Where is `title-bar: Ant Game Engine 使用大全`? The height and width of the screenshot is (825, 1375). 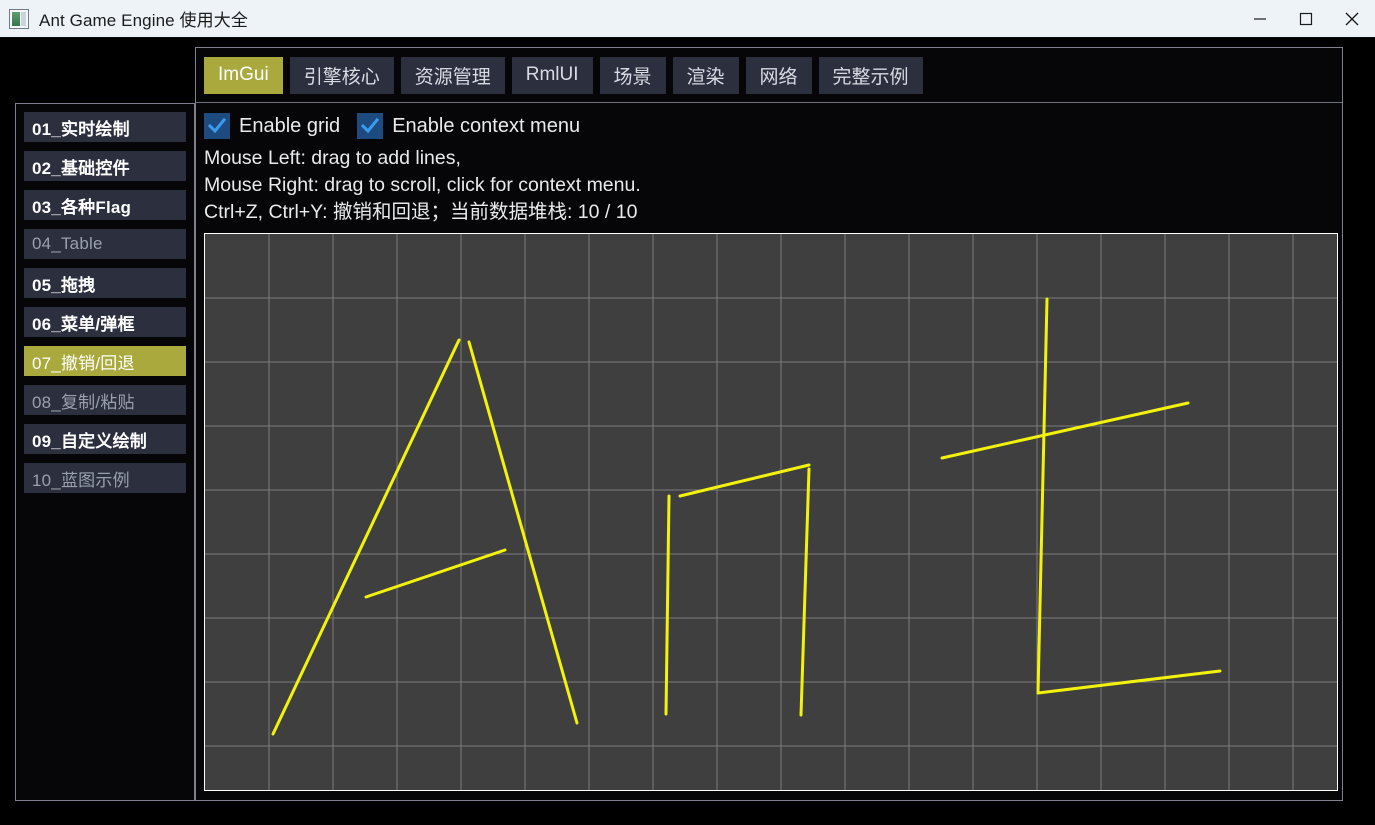 title-bar: Ant Game Engine 使用大全 is located at coordinates (687, 19).